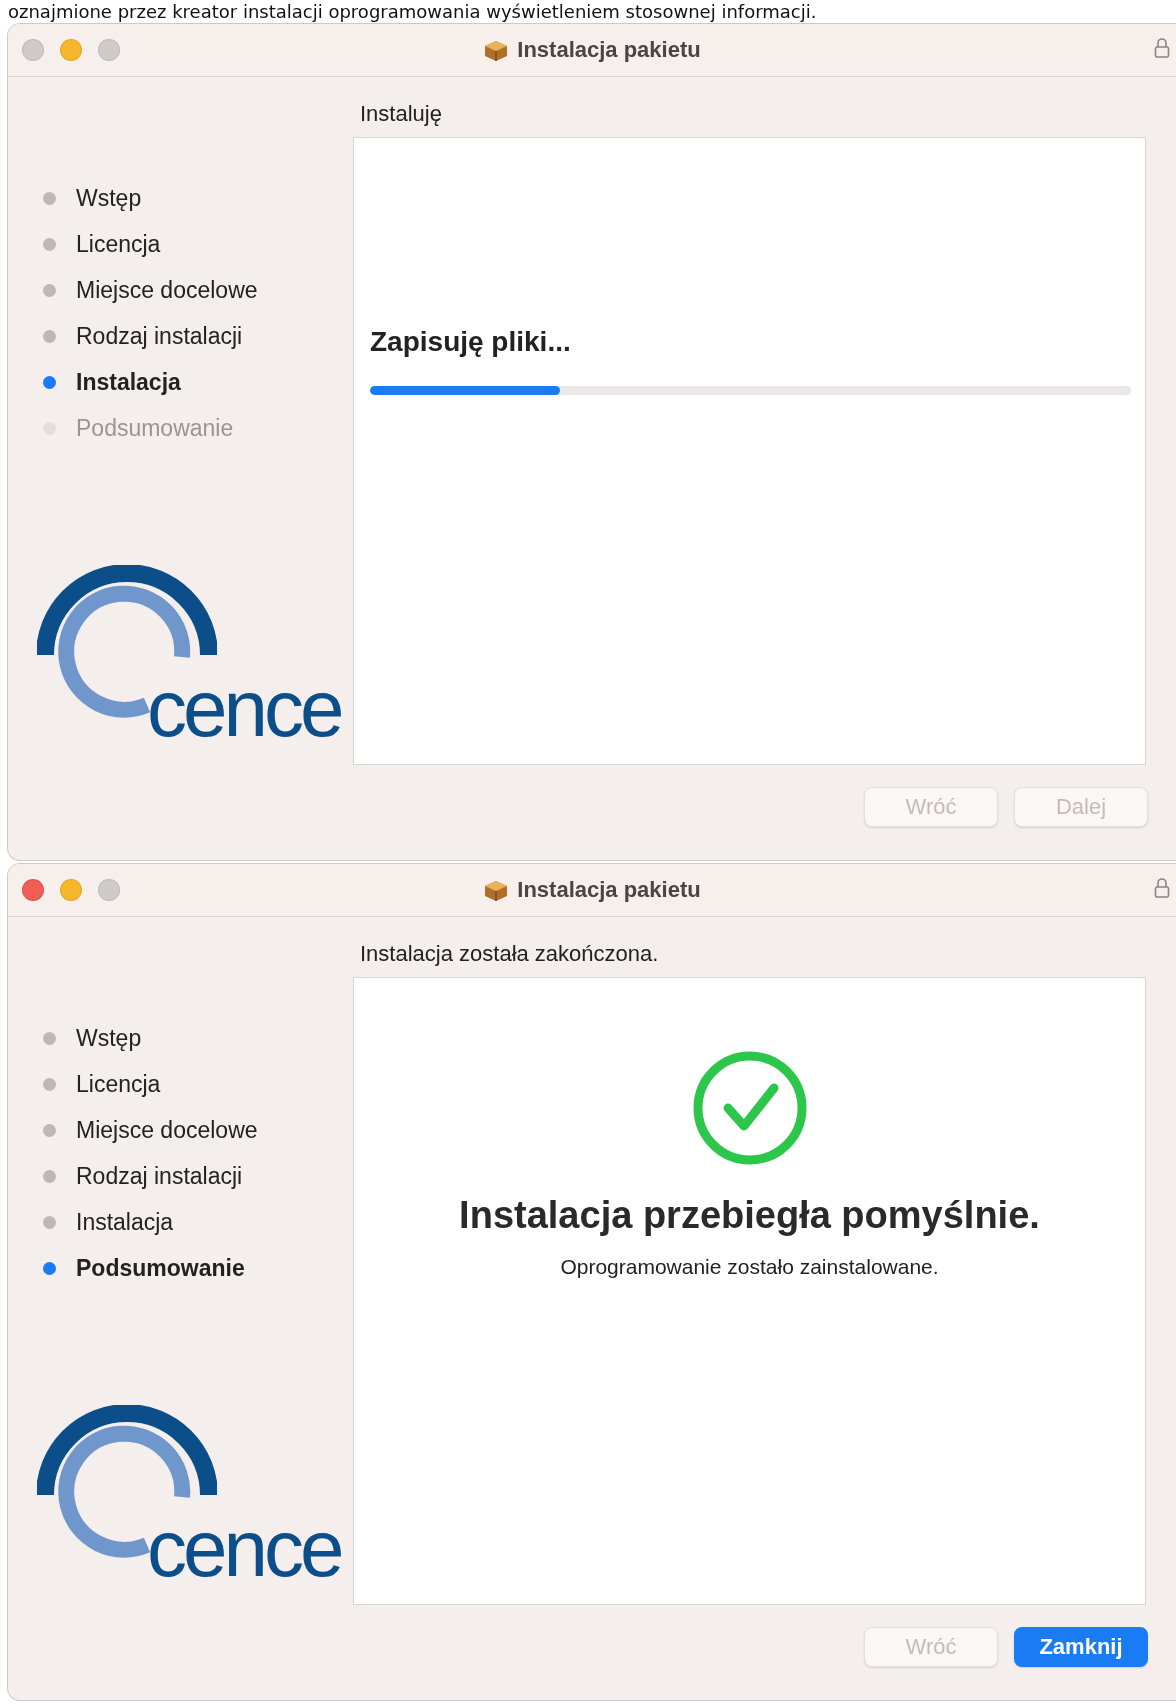  I want to click on checkmark-circle-icon, so click(749, 1107).